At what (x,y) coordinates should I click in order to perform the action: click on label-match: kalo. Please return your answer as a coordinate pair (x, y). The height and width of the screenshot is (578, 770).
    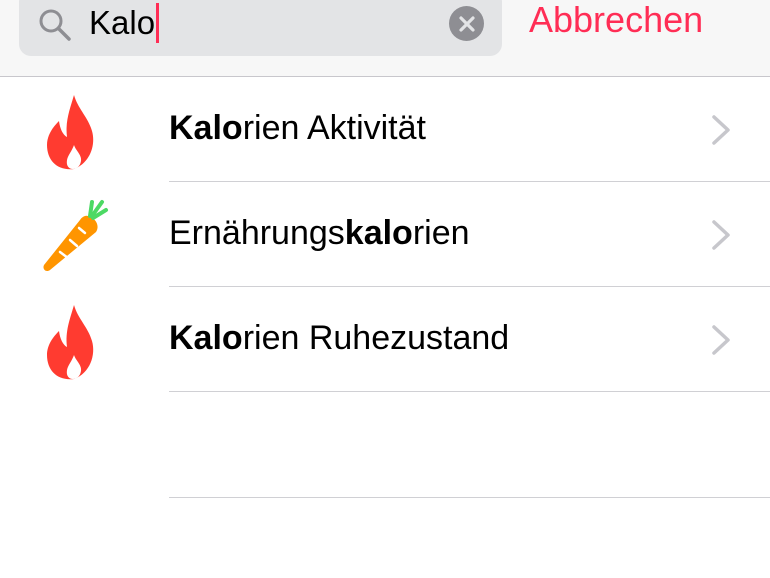
    Looking at the image, I should click on (378, 233).